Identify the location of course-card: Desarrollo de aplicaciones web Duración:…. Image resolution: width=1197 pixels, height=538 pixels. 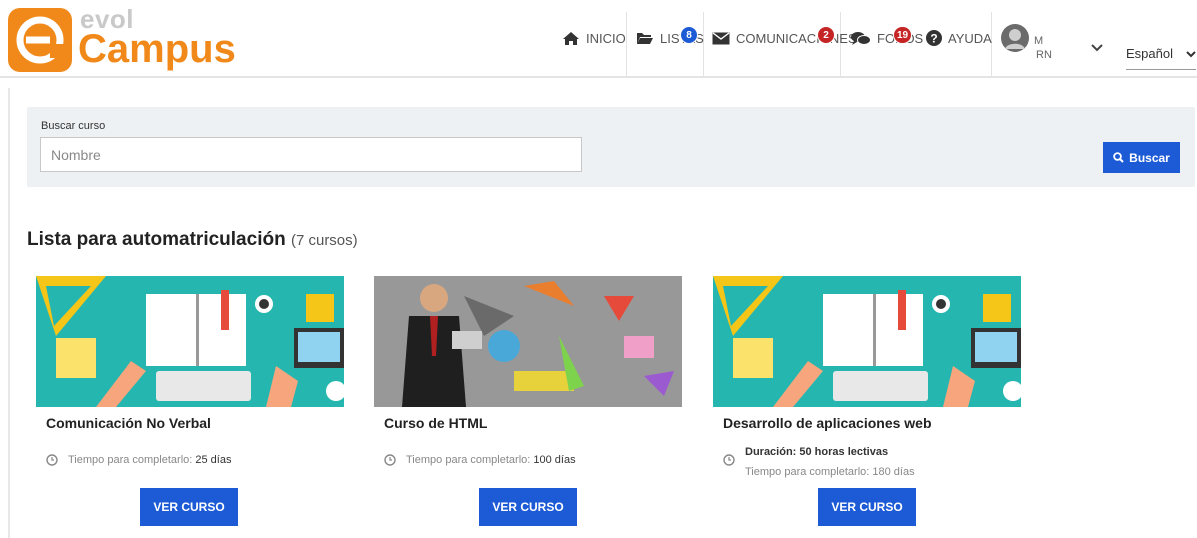
(867, 401).